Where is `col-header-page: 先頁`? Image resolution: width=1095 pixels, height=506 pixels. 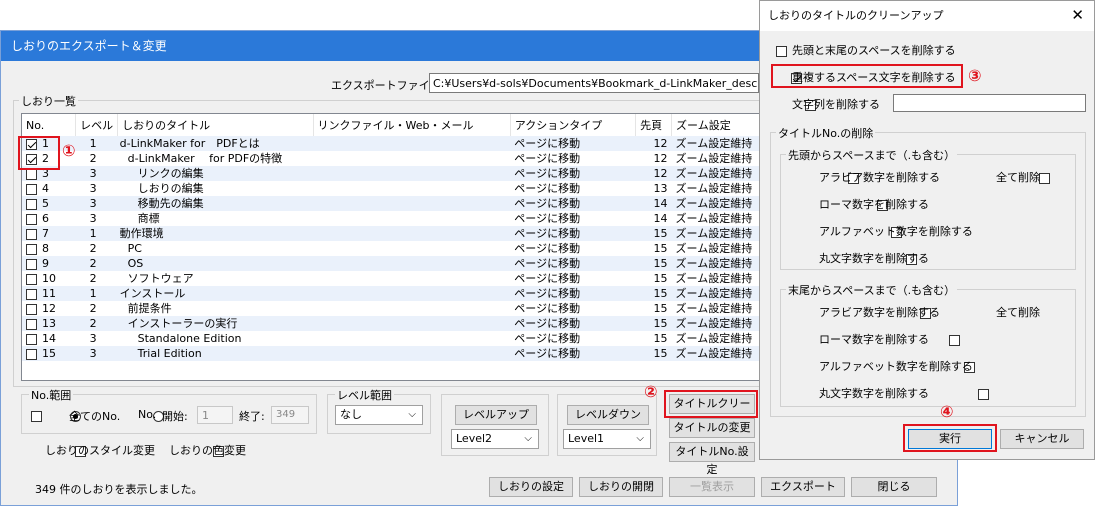
col-header-page: 先頁 is located at coordinates (654, 125).